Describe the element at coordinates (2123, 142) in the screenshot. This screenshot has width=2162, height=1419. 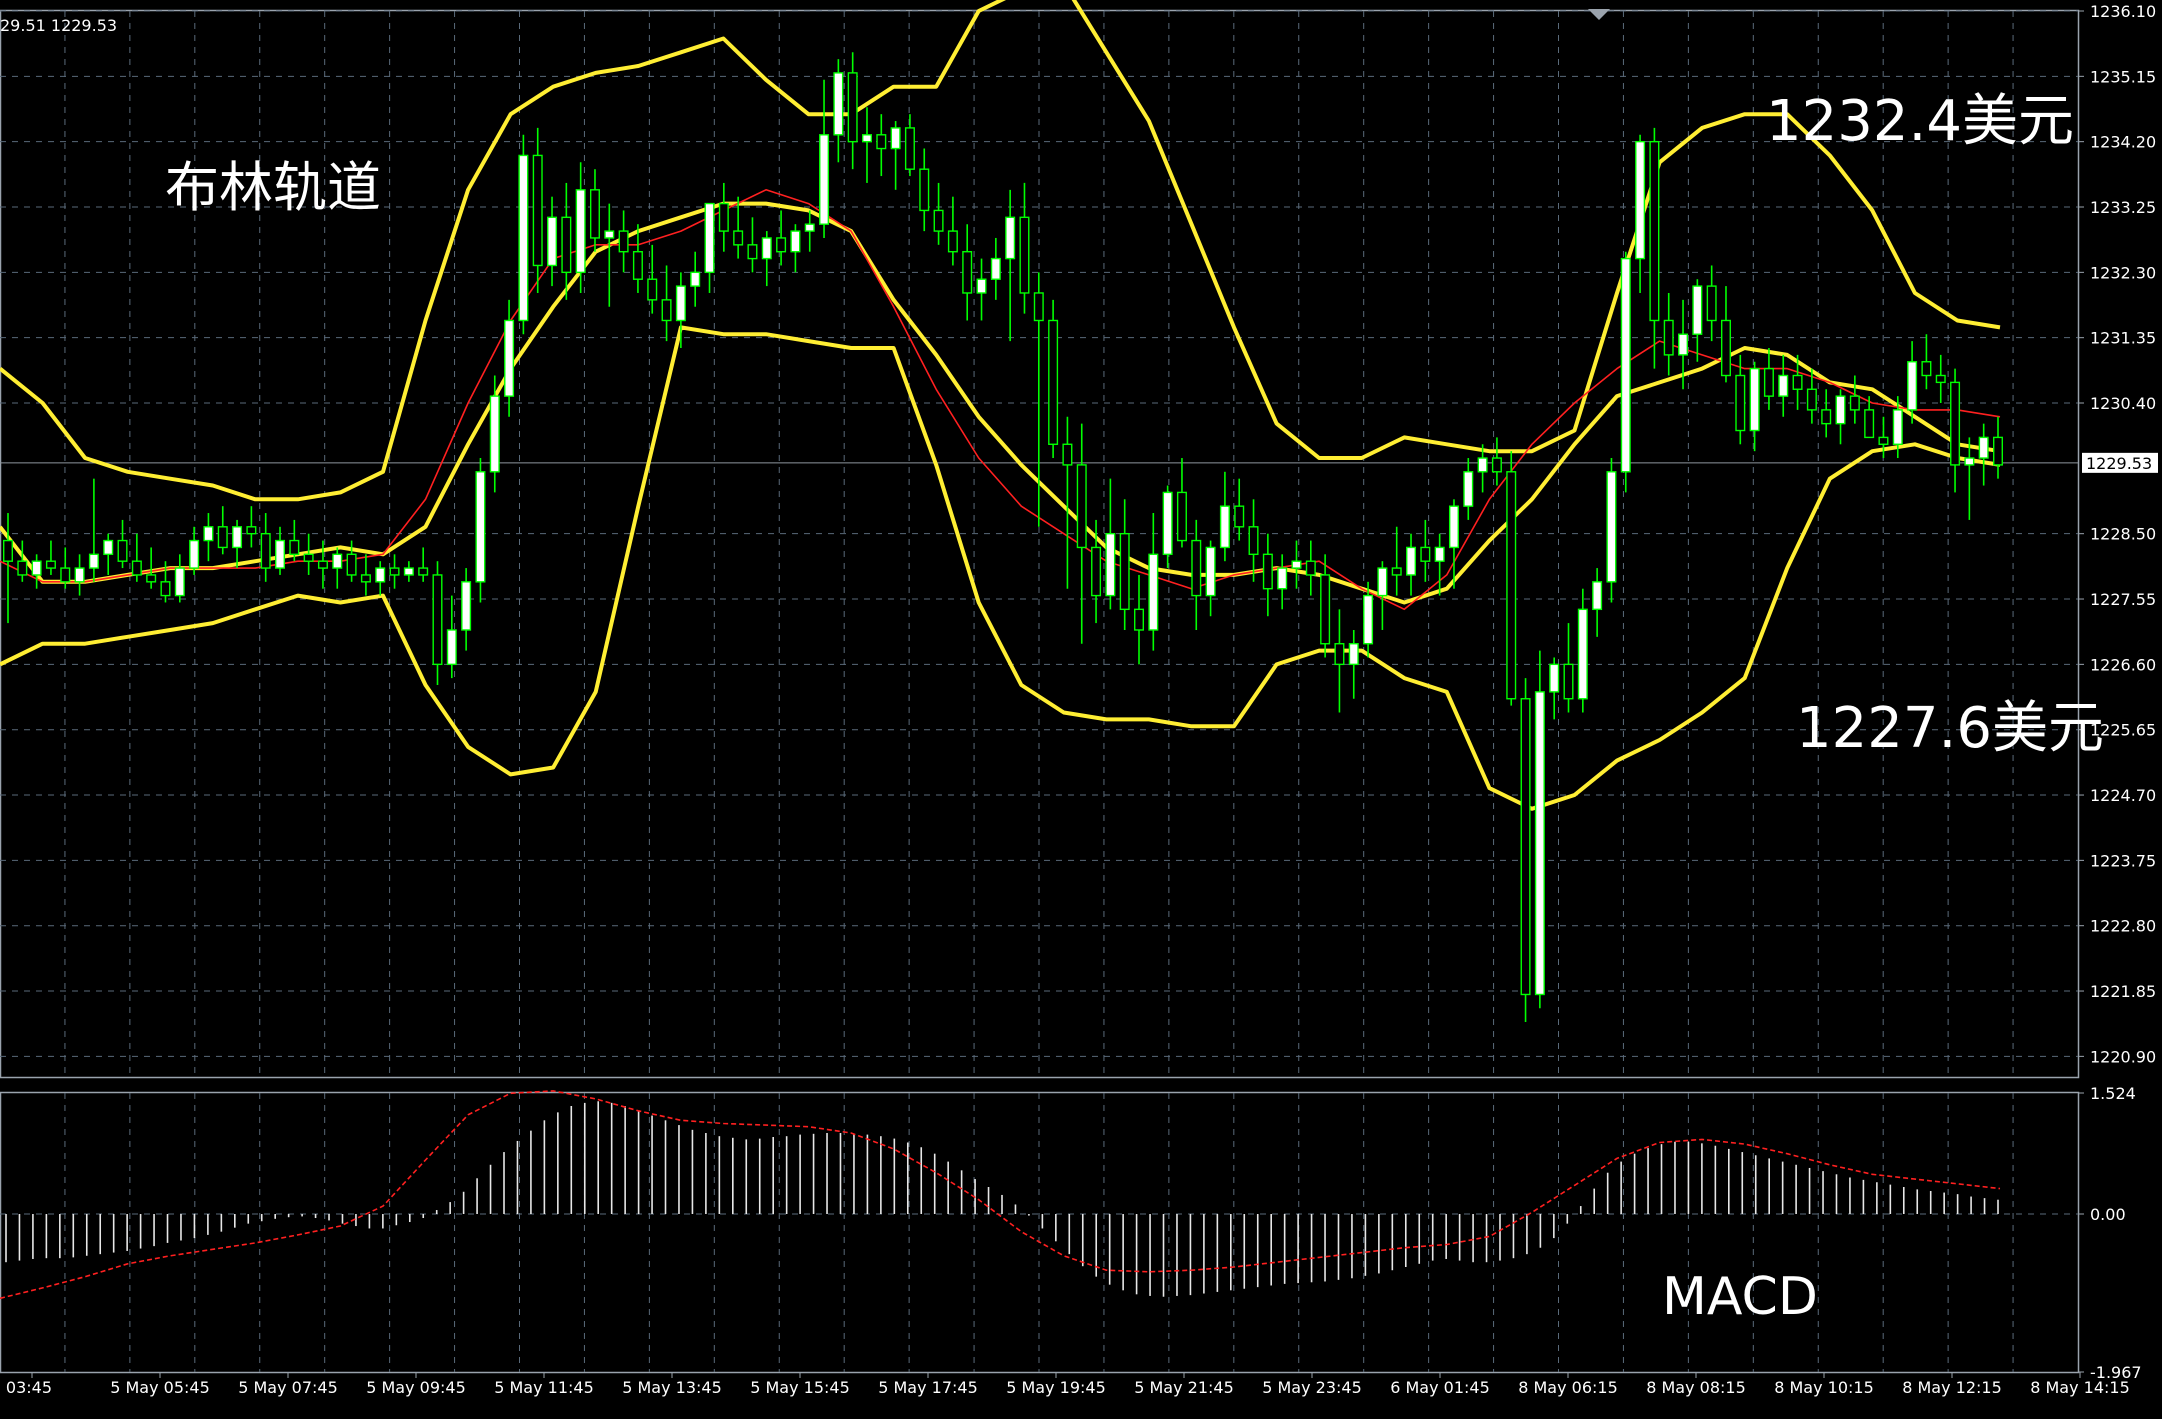
I see `y-tick-label: 1234.20` at that location.